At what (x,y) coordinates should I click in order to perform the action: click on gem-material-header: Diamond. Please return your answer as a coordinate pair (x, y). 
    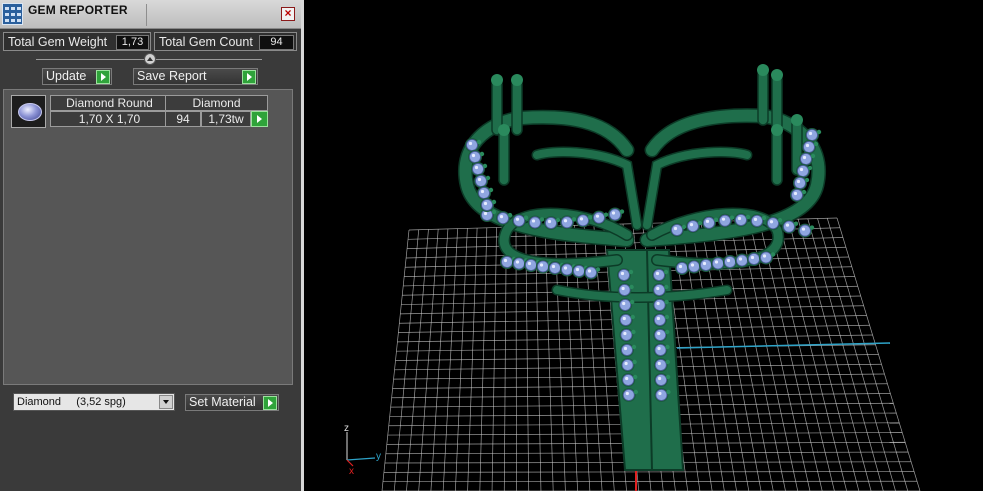
    Looking at the image, I should click on (216, 103).